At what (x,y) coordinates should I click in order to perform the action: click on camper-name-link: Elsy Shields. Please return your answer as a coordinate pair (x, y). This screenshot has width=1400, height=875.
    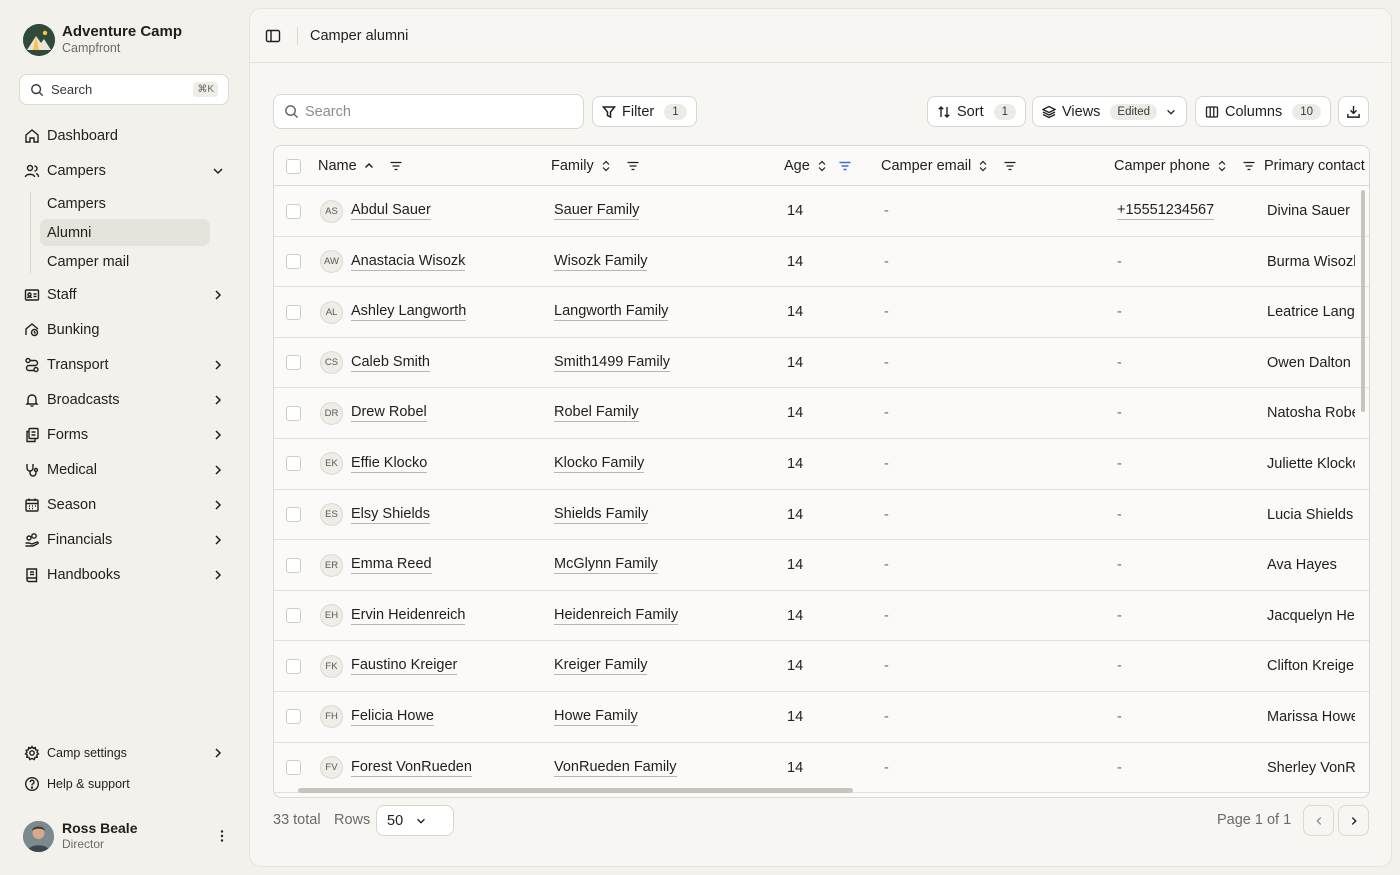
    Looking at the image, I should click on (390, 515).